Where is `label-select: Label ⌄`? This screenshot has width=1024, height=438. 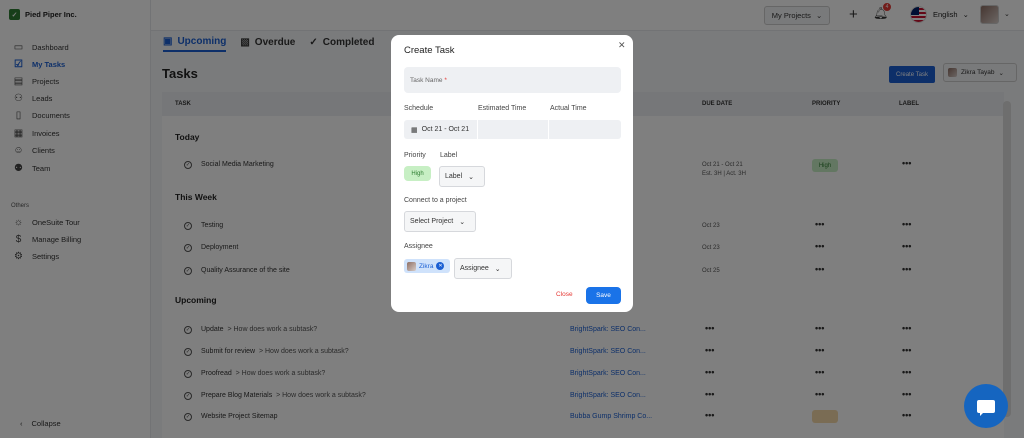 label-select: Label ⌄ is located at coordinates (462, 176).